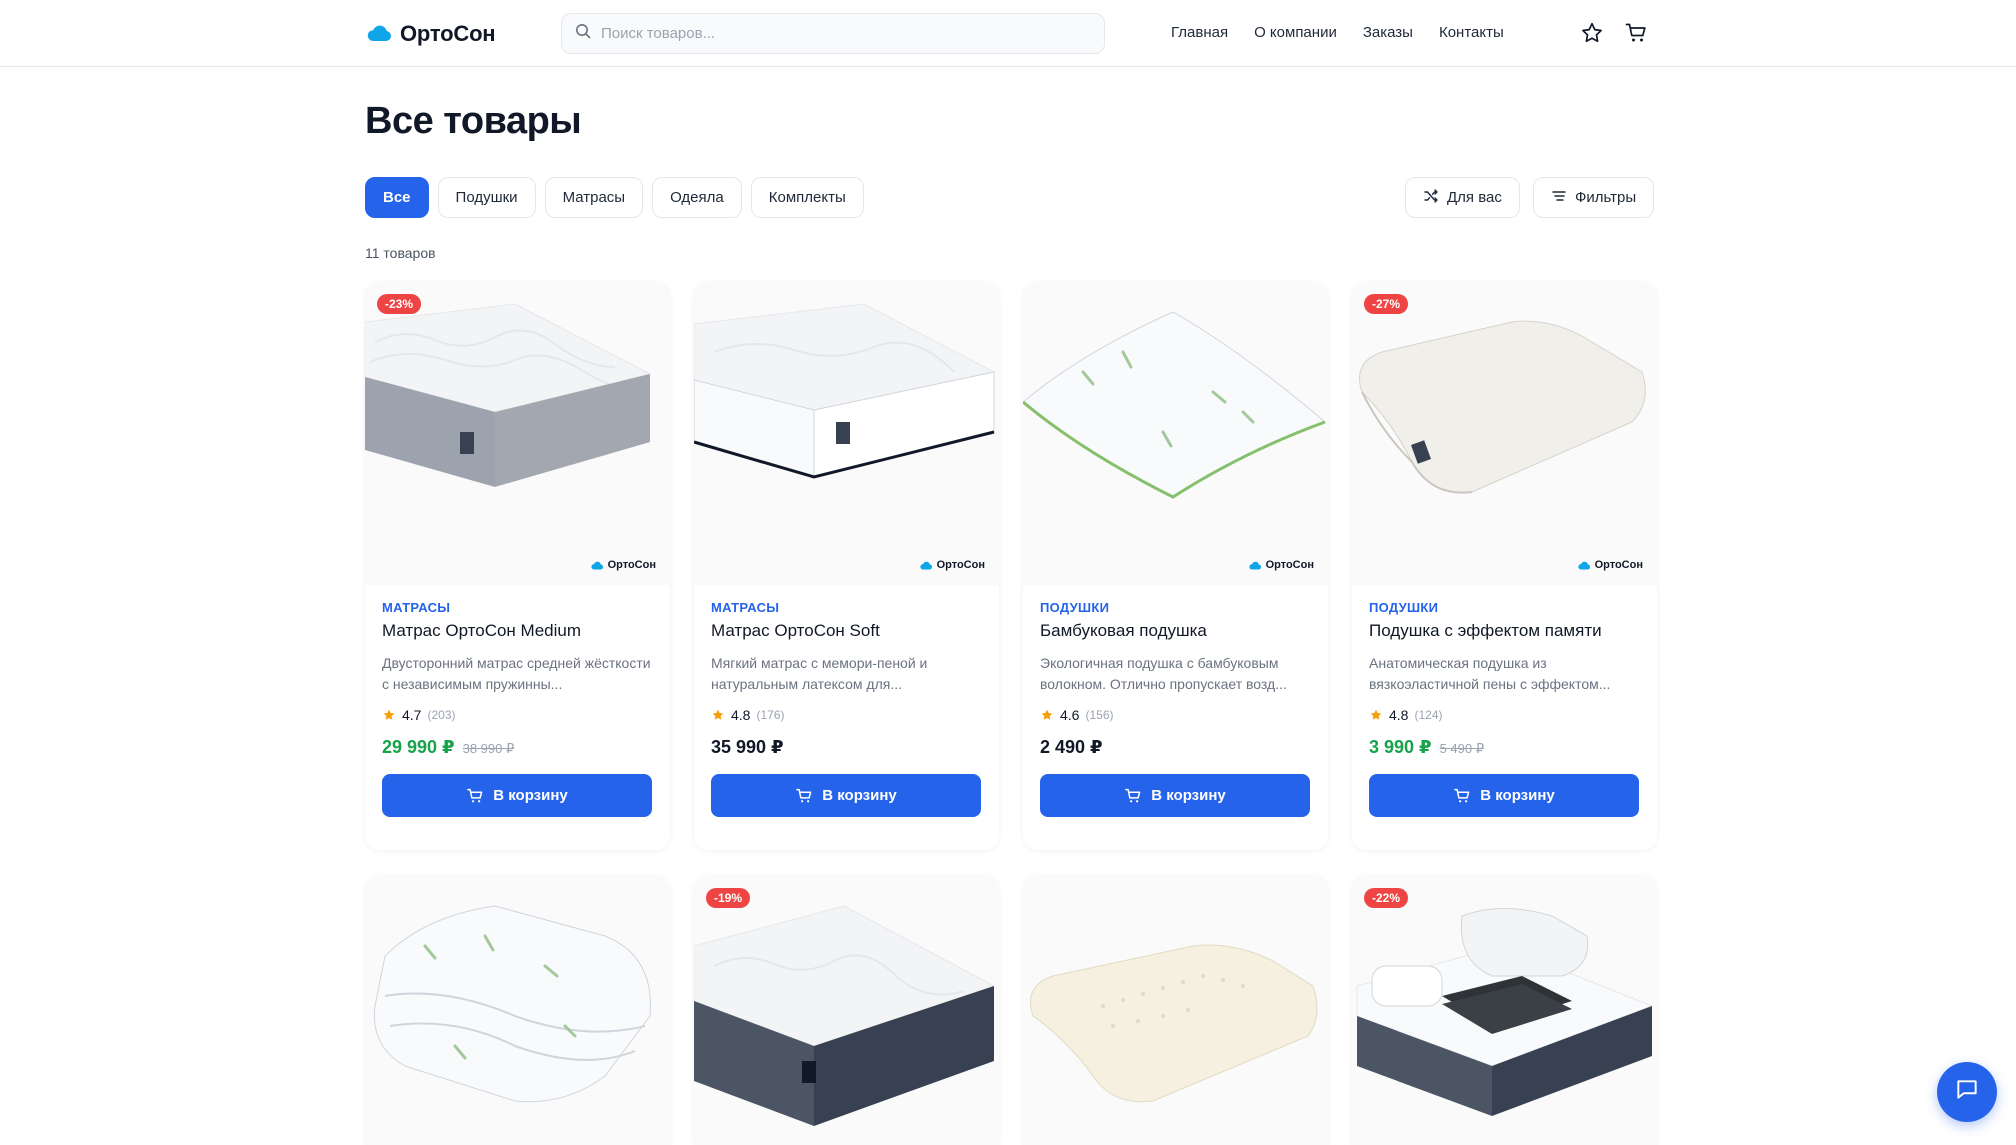 This screenshot has height=1145, width=2016. I want to click on bedding-set-icon, so click(1505, 1012).